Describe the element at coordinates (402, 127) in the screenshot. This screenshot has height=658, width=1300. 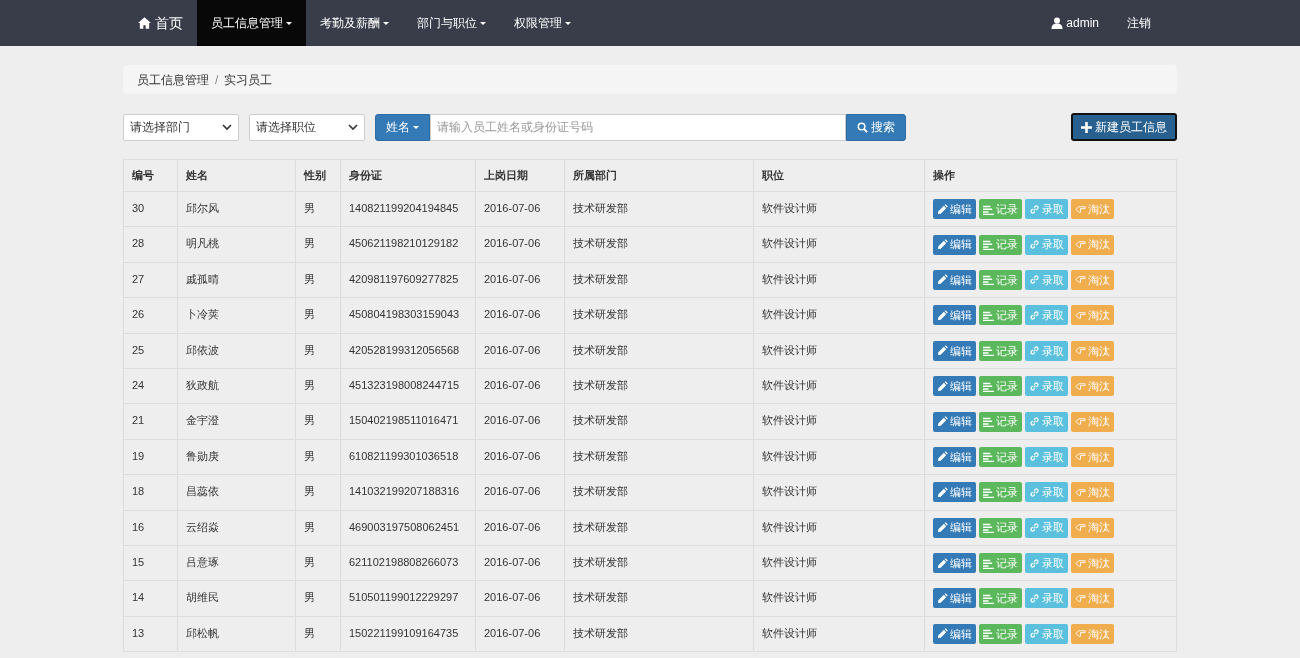
I see `search-type-dropdown: 姓名` at that location.